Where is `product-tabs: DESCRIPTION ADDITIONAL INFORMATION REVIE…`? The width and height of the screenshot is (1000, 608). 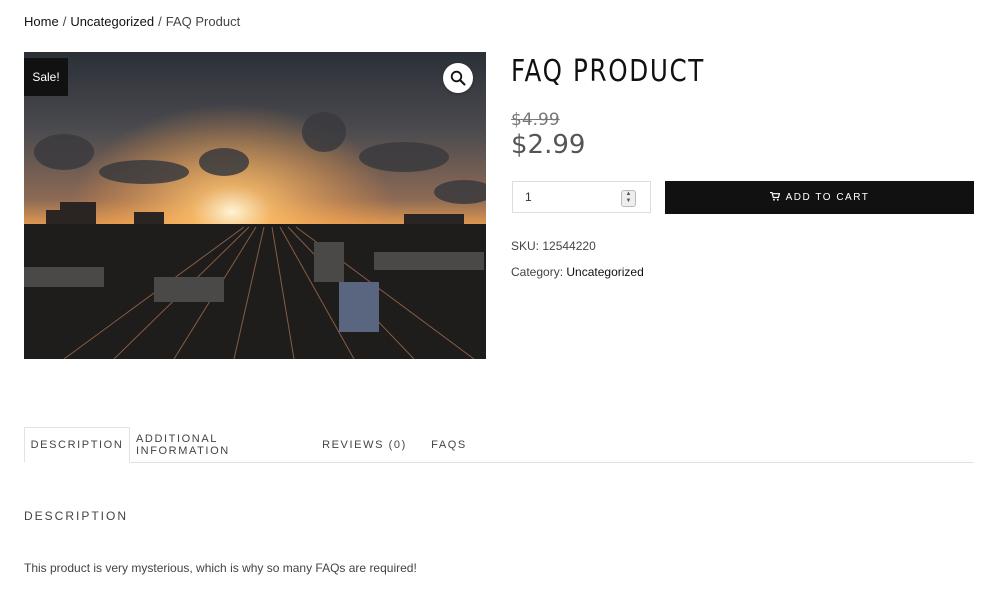
product-tabs: DESCRIPTION ADDITIONAL INFORMATION REVIE… is located at coordinates (499, 445).